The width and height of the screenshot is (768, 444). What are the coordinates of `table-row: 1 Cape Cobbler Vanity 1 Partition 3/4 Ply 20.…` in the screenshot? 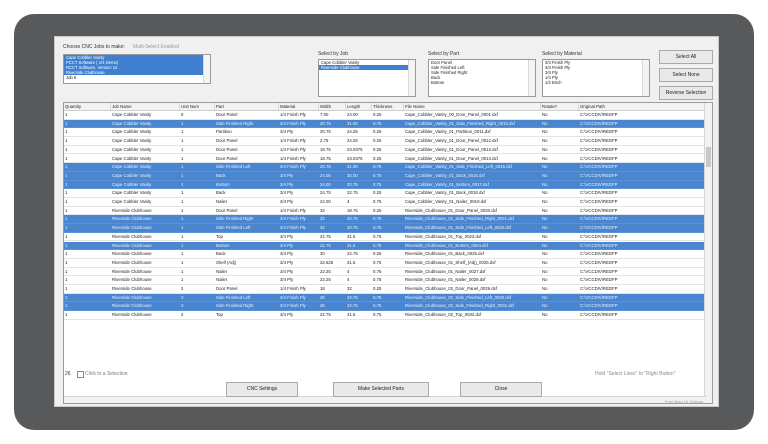 It's located at (385, 133).